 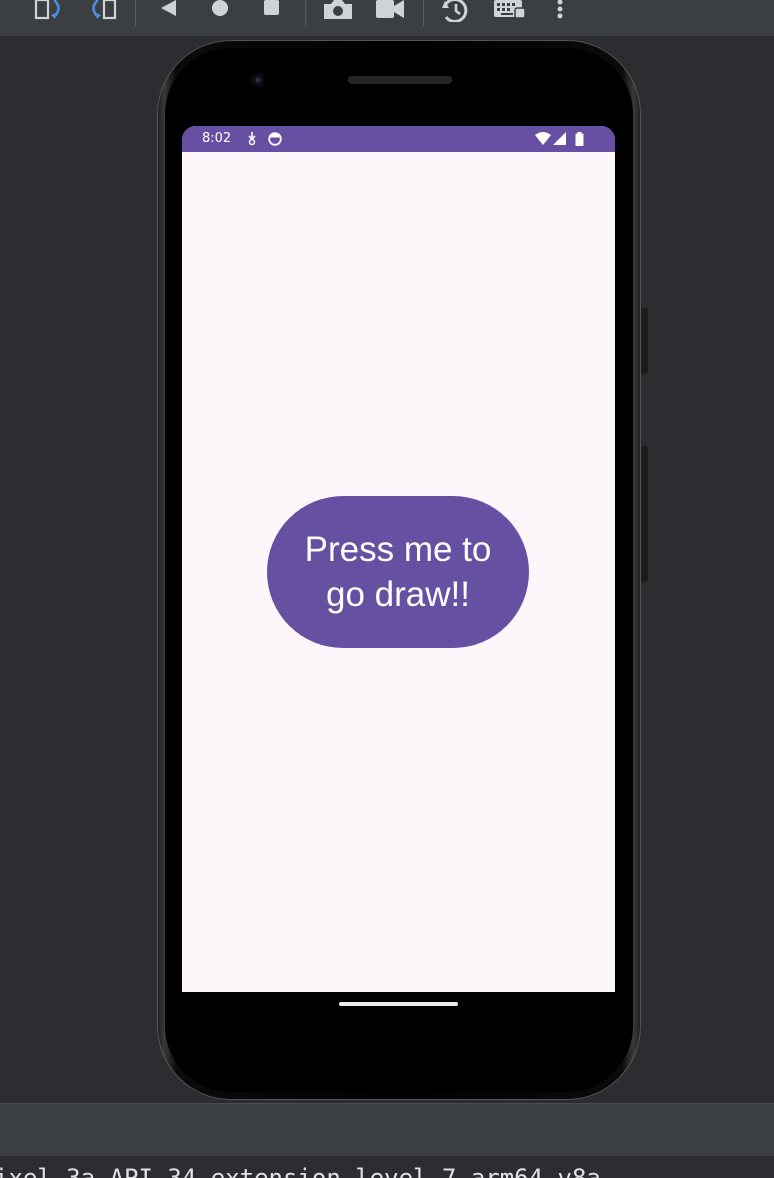 What do you see at coordinates (252, 139) in the screenshot?
I see `download-icon` at bounding box center [252, 139].